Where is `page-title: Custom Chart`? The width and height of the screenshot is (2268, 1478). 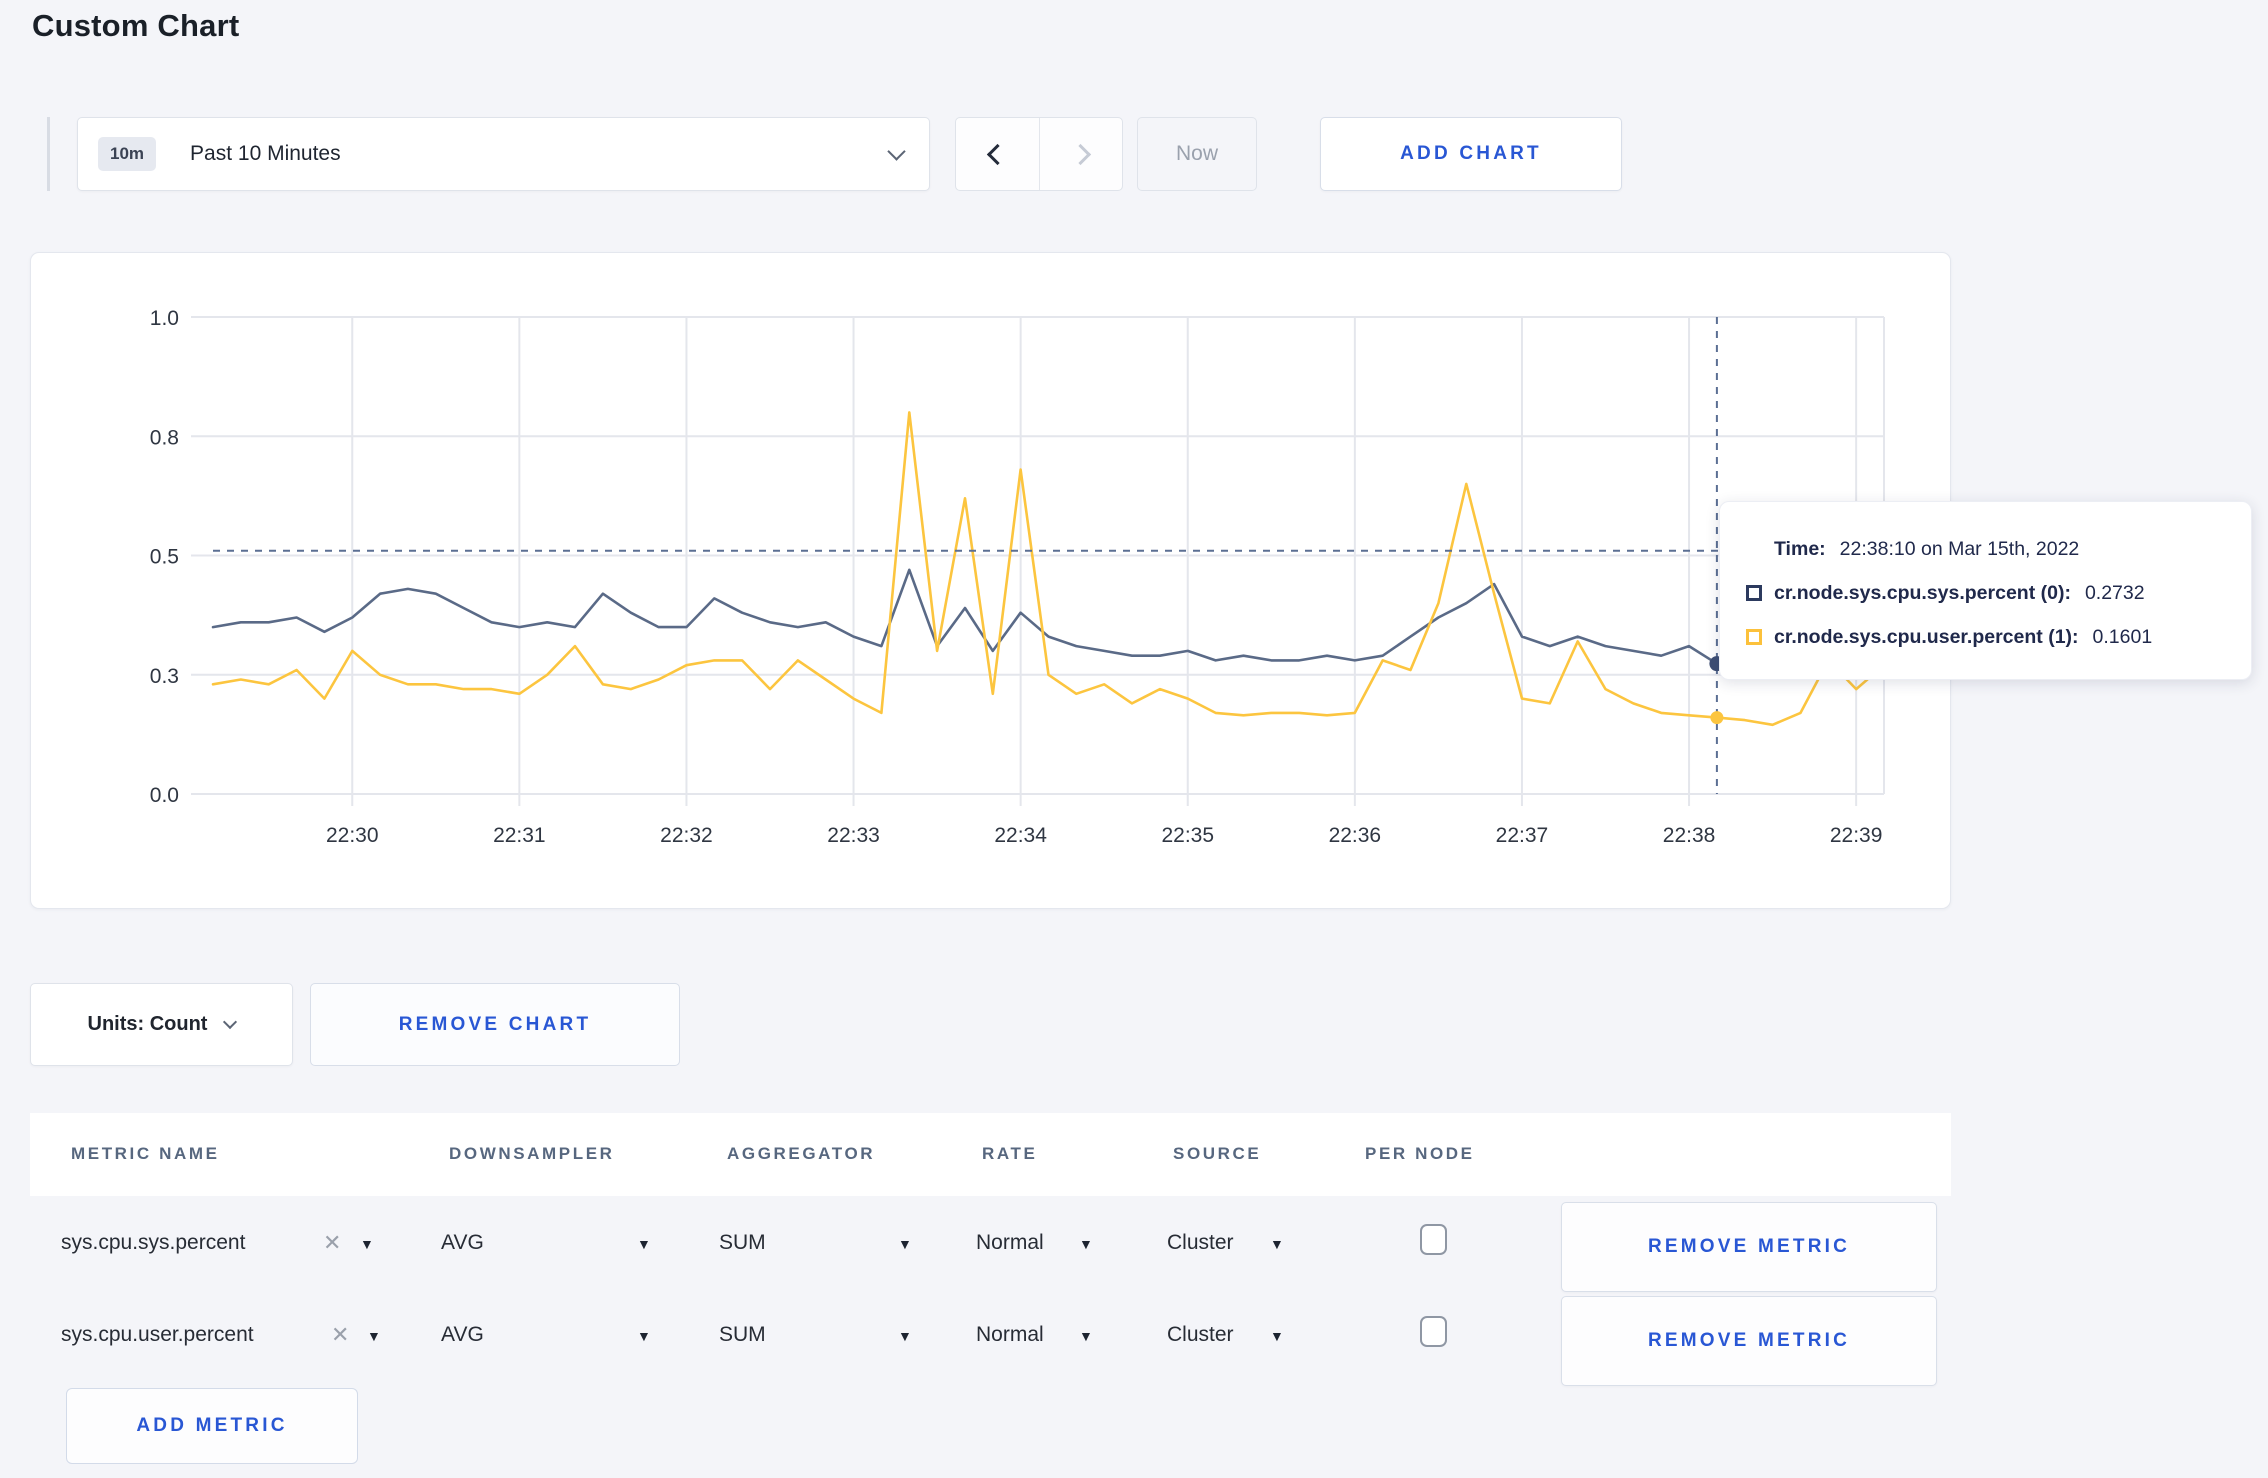 page-title: Custom Chart is located at coordinates (136, 25).